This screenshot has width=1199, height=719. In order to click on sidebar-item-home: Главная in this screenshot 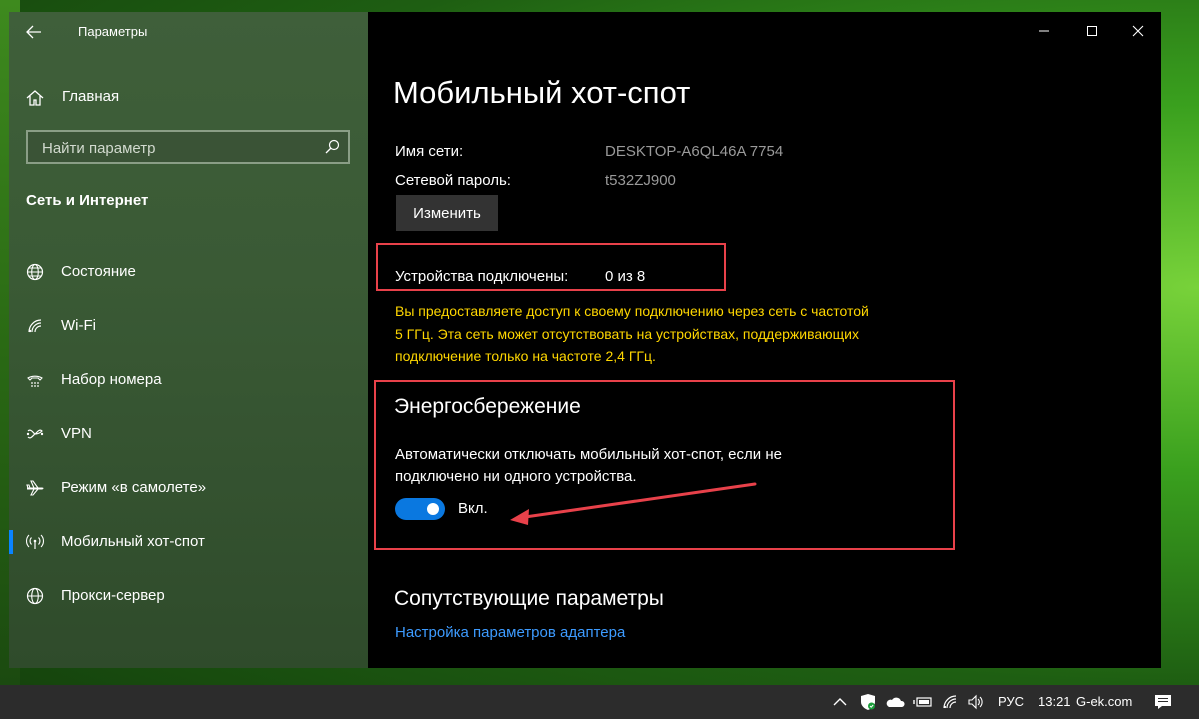, I will do `click(188, 98)`.